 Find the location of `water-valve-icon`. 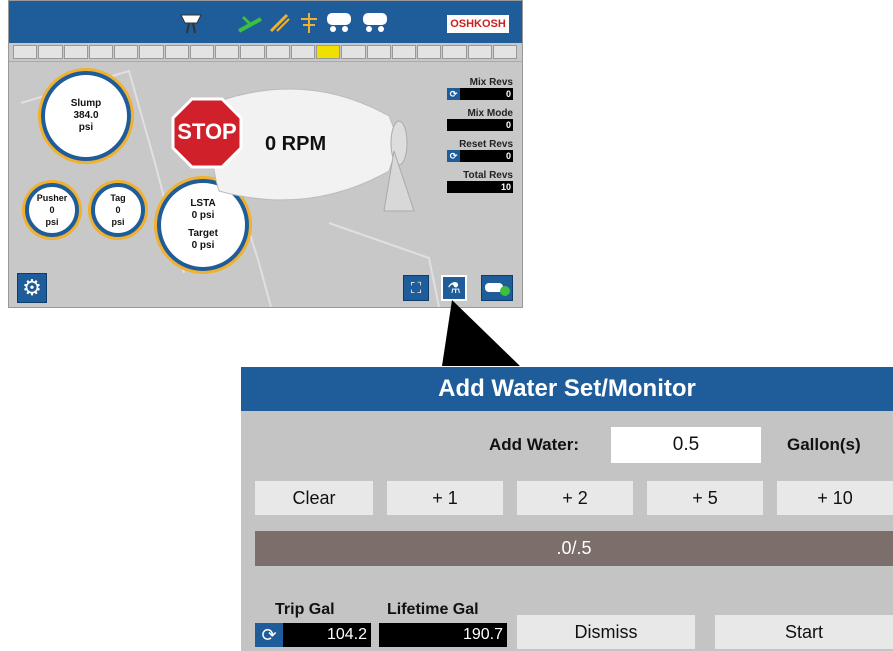

water-valve-icon is located at coordinates (250, 23).